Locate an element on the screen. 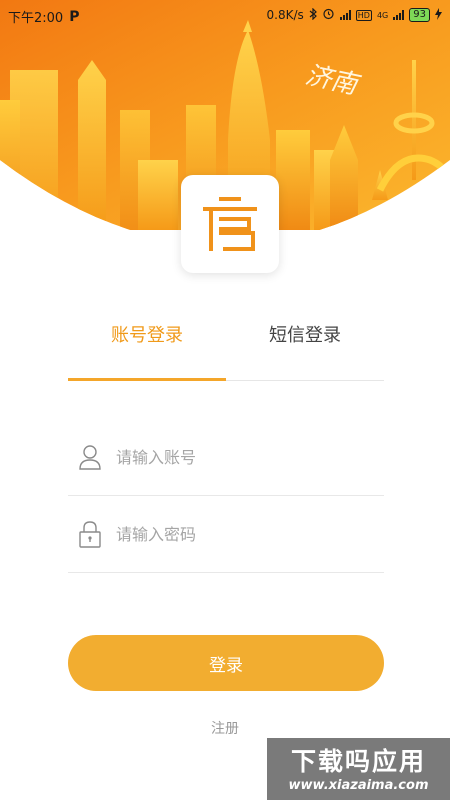 The height and width of the screenshot is (800, 450). tab-account-login: 账号登录 is located at coordinates (147, 348).